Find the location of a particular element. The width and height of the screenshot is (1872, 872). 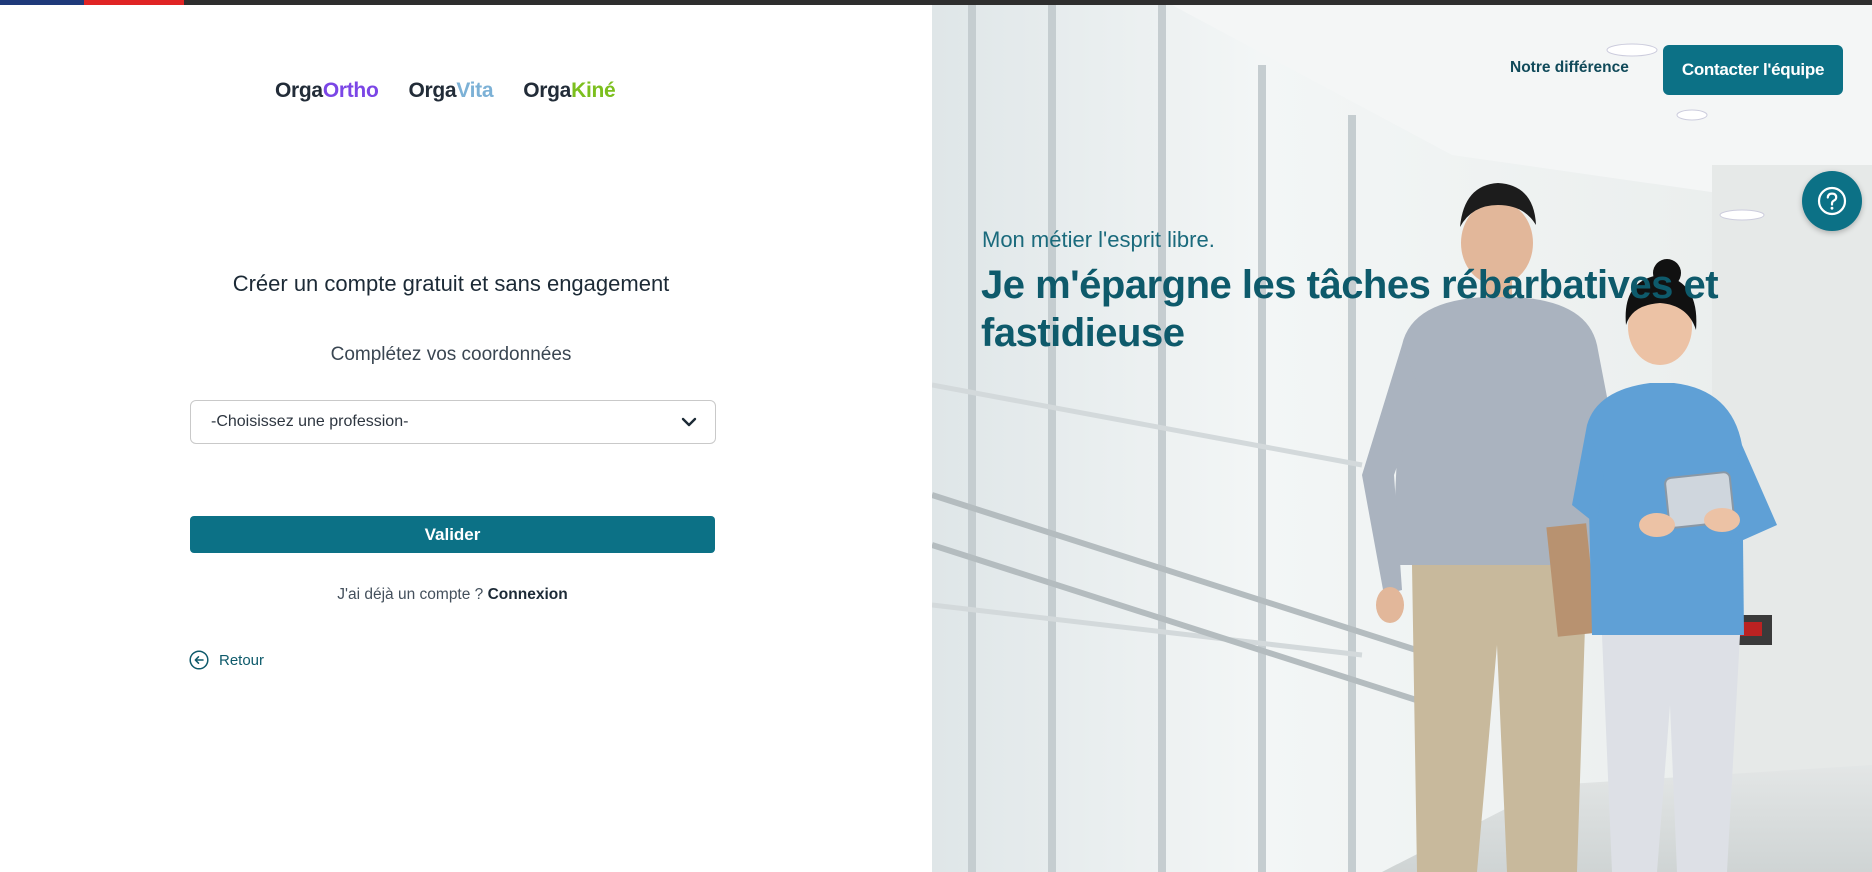

logo-suffix: Vita is located at coordinates (475, 90).